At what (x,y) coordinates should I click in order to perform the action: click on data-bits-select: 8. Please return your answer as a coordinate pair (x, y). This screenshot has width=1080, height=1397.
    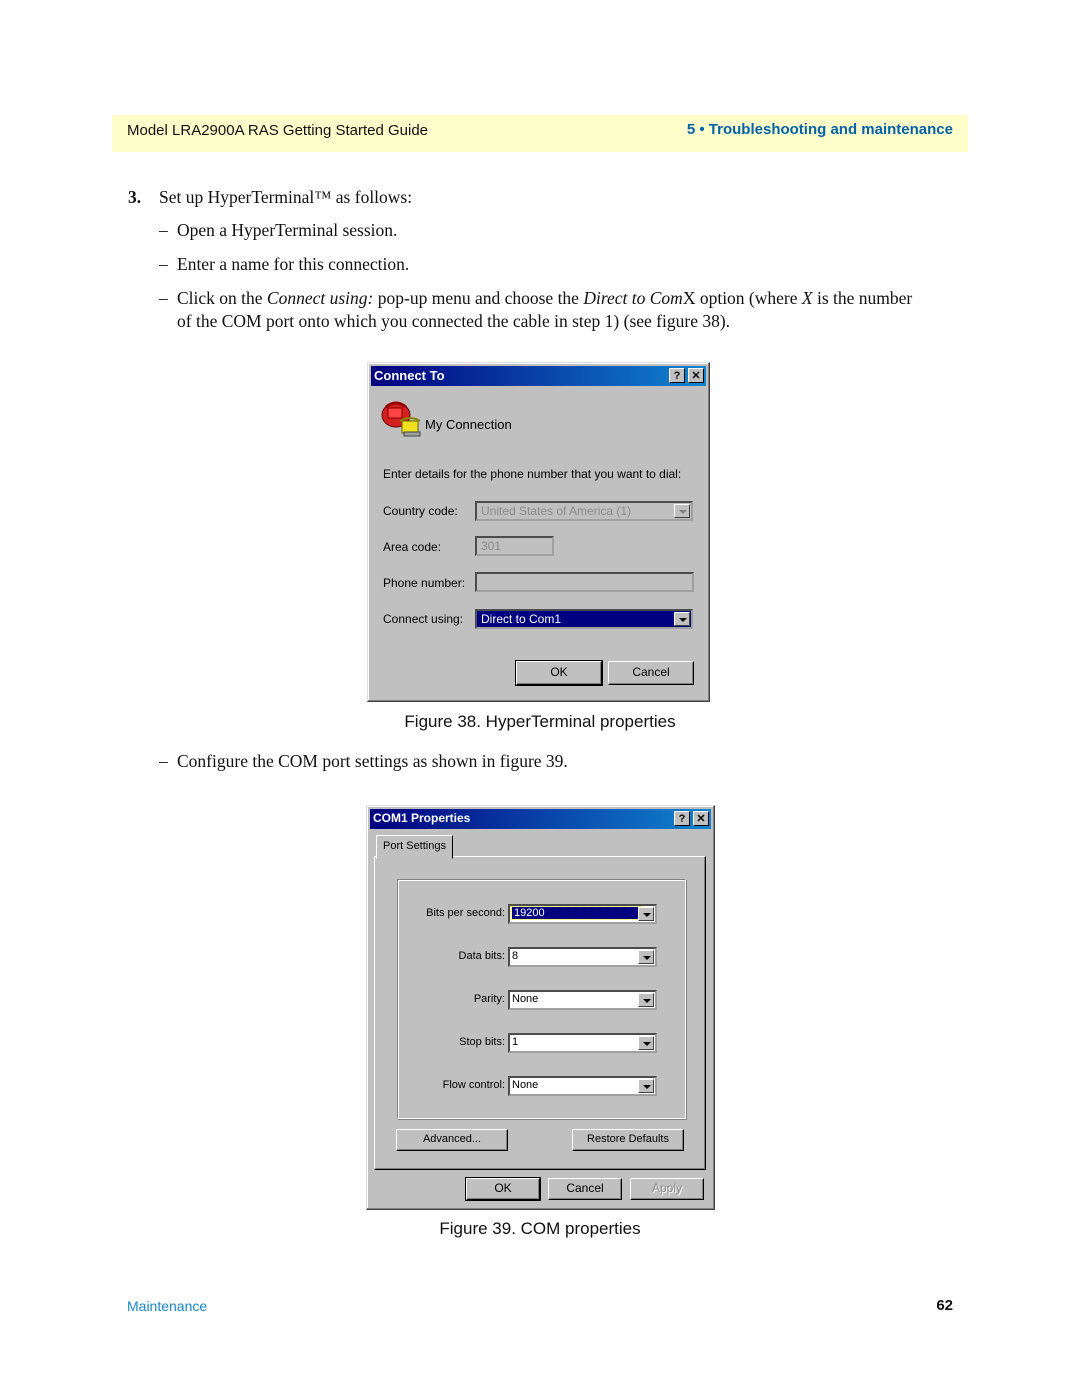
    Looking at the image, I should click on (582, 957).